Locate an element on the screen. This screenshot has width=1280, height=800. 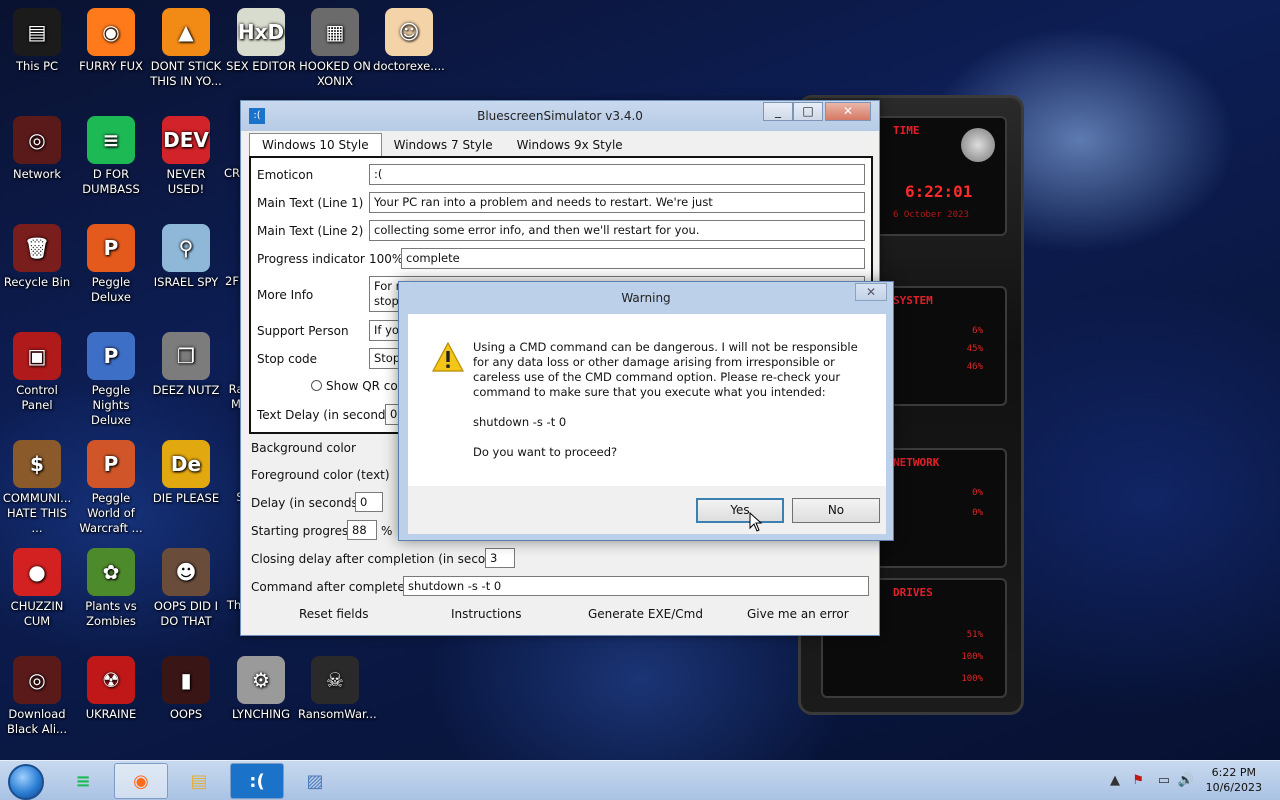
system-panel-title: SYSTEM is located at coordinates (913, 300).